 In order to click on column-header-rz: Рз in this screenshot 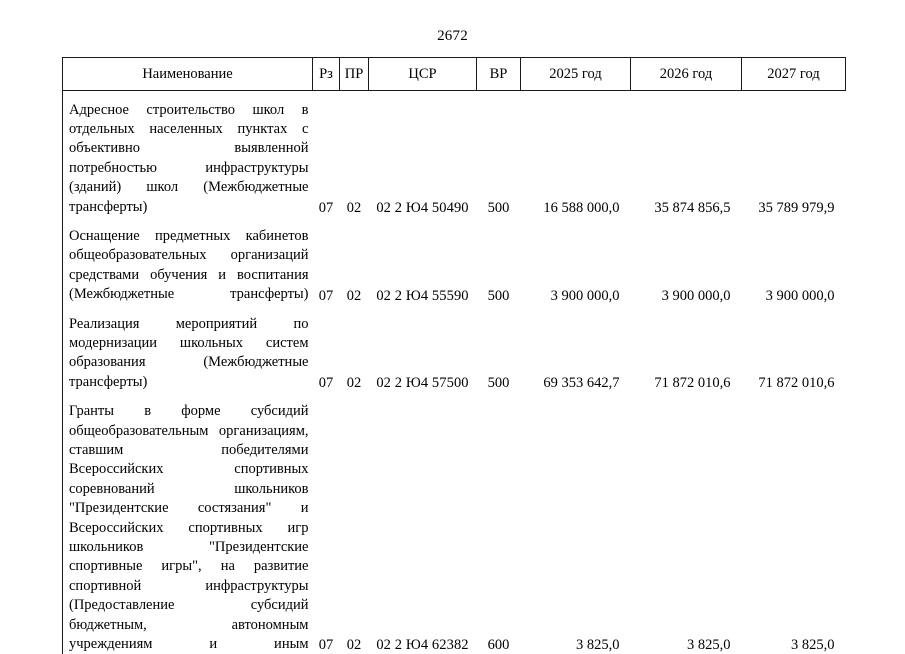, I will do `click(326, 74)`.